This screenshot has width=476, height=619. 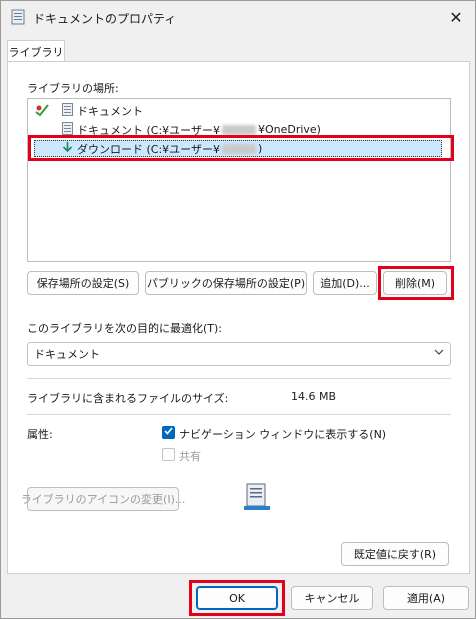 What do you see at coordinates (18, 18) in the screenshot?
I see `document-library-icon` at bounding box center [18, 18].